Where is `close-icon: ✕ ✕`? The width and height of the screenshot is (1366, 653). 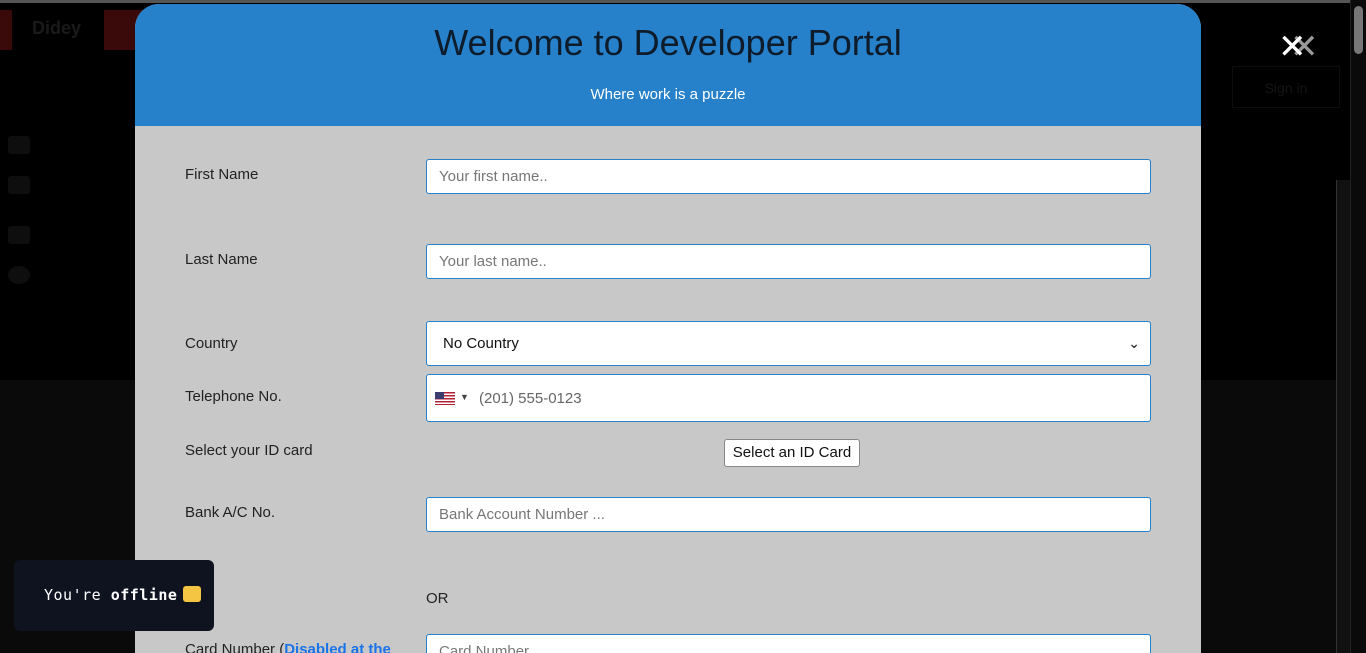
close-icon: ✕ ✕ is located at coordinates (1298, 47).